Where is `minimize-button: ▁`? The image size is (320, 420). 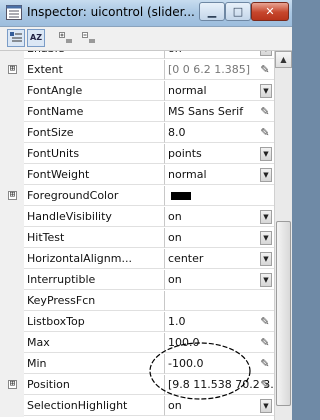
minimize-button: ▁ is located at coordinates (212, 11).